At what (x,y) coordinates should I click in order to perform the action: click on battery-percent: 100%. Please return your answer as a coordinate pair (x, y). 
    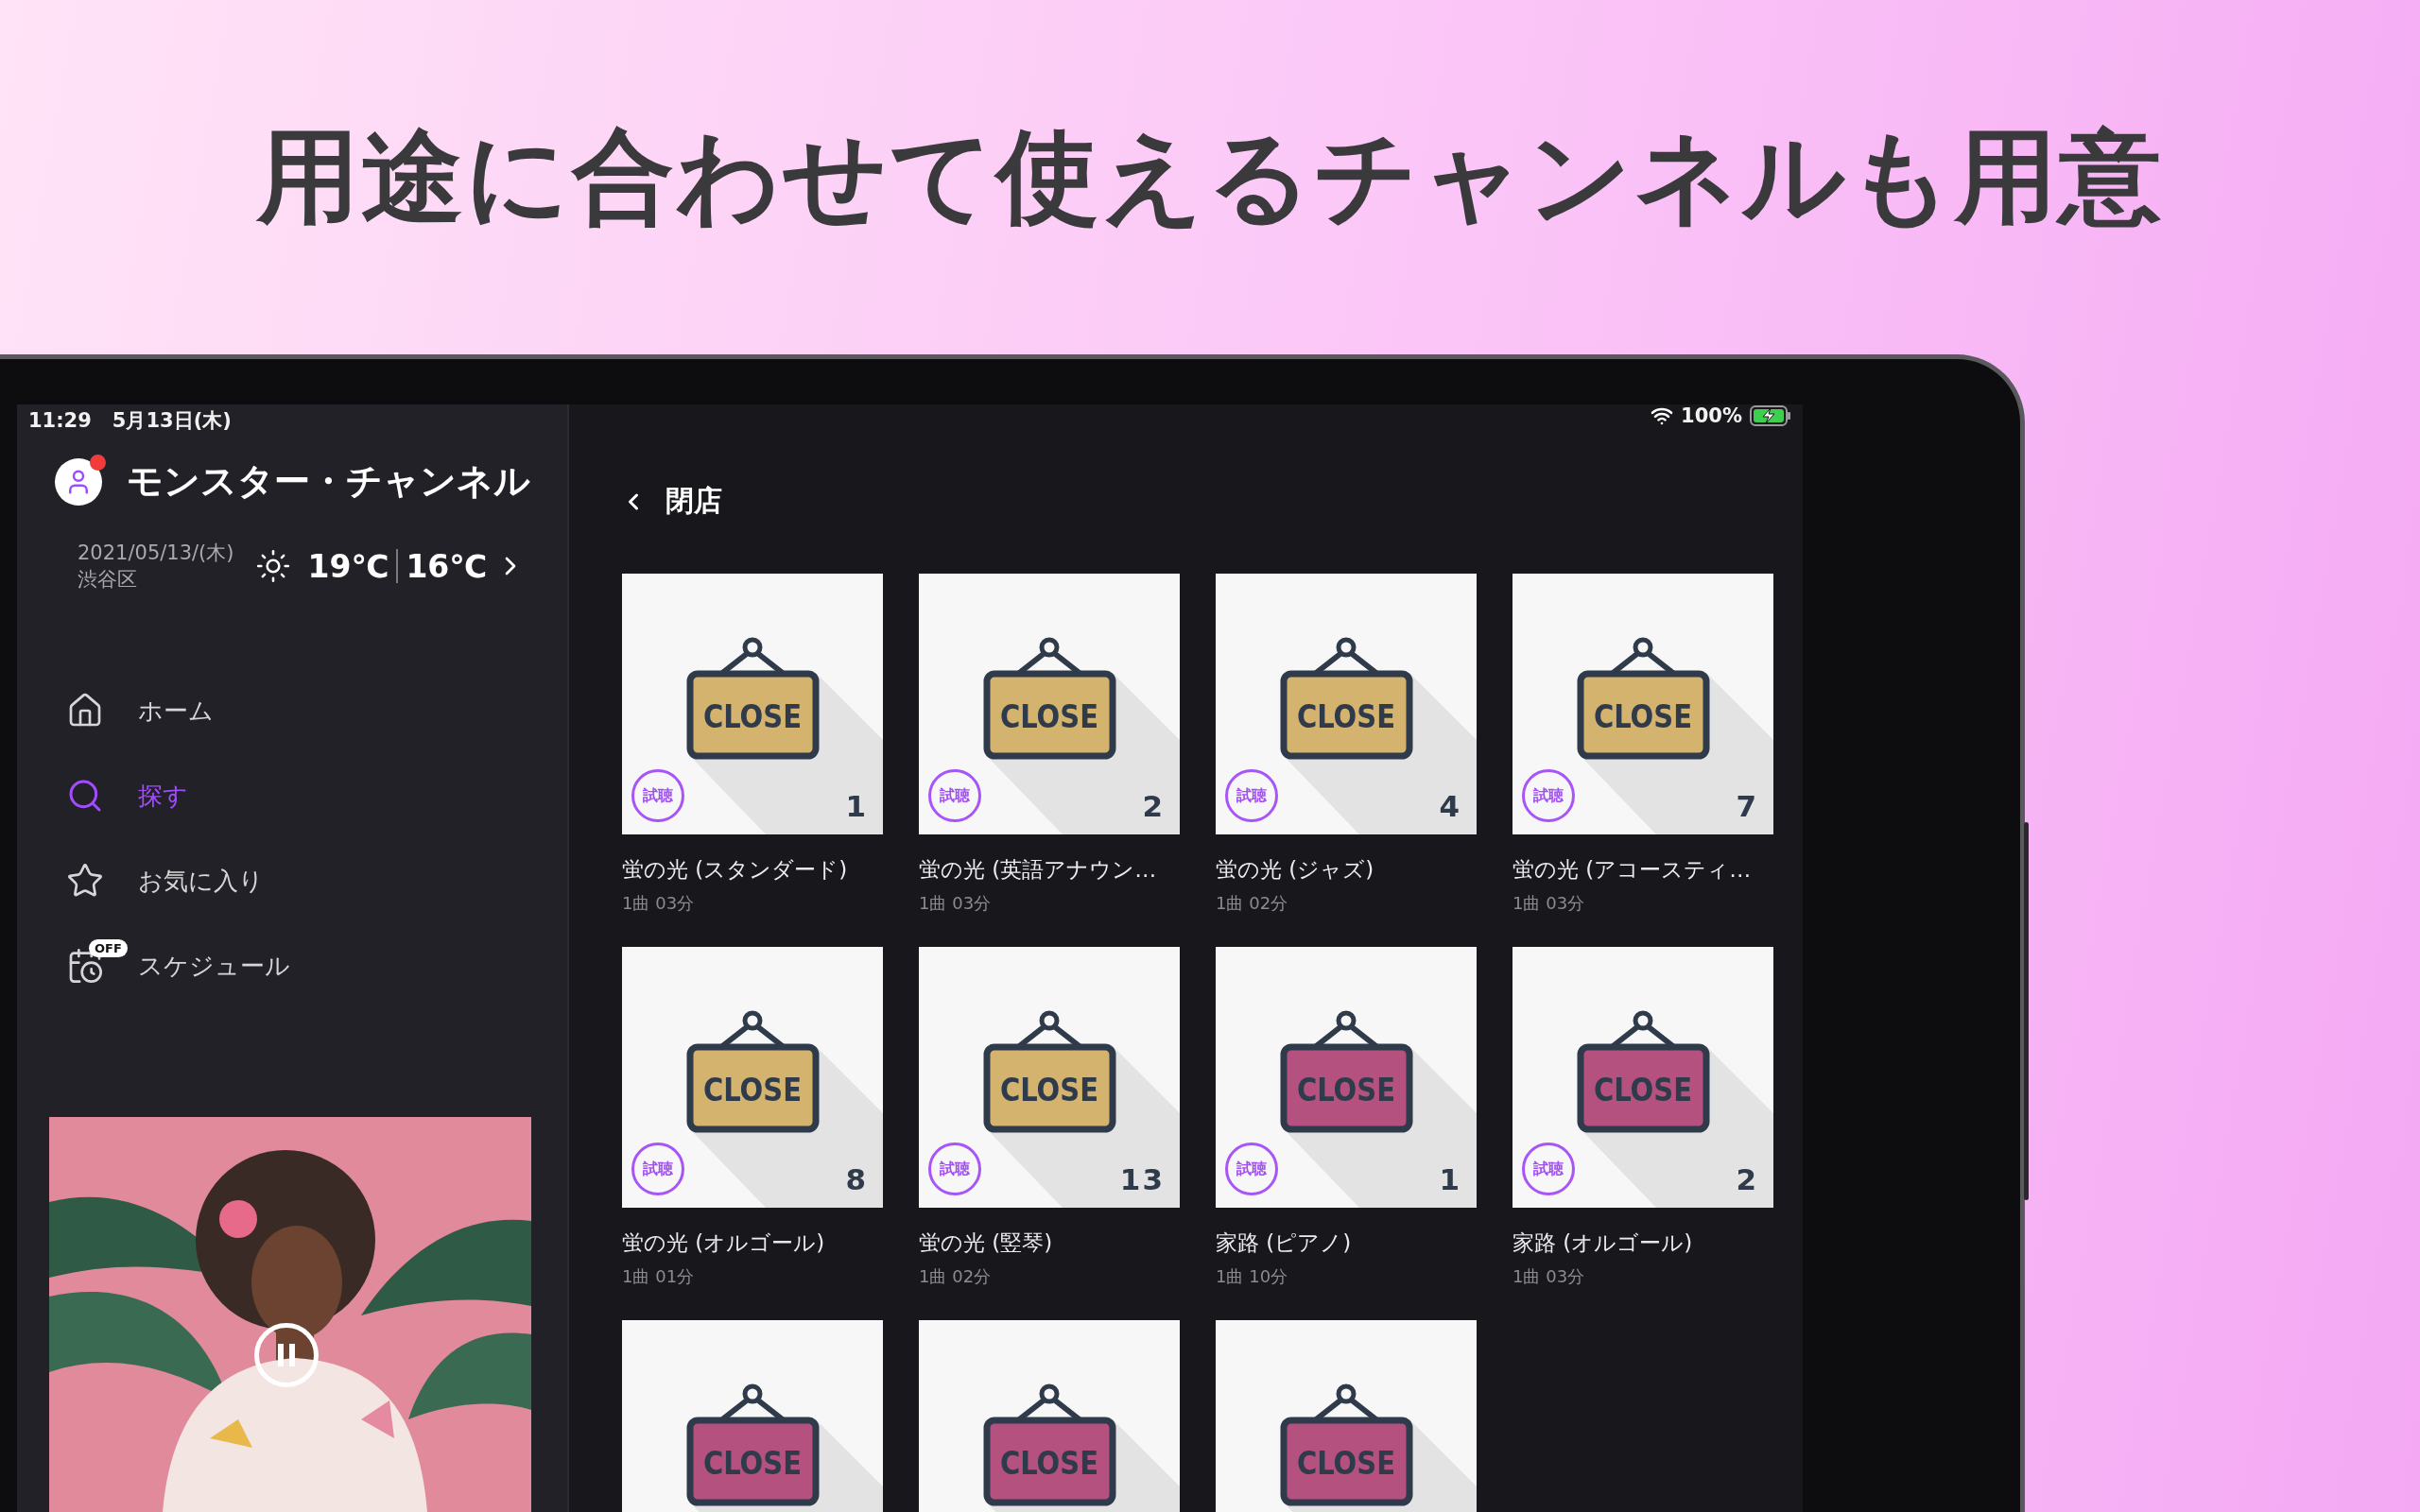
    Looking at the image, I should click on (1711, 415).